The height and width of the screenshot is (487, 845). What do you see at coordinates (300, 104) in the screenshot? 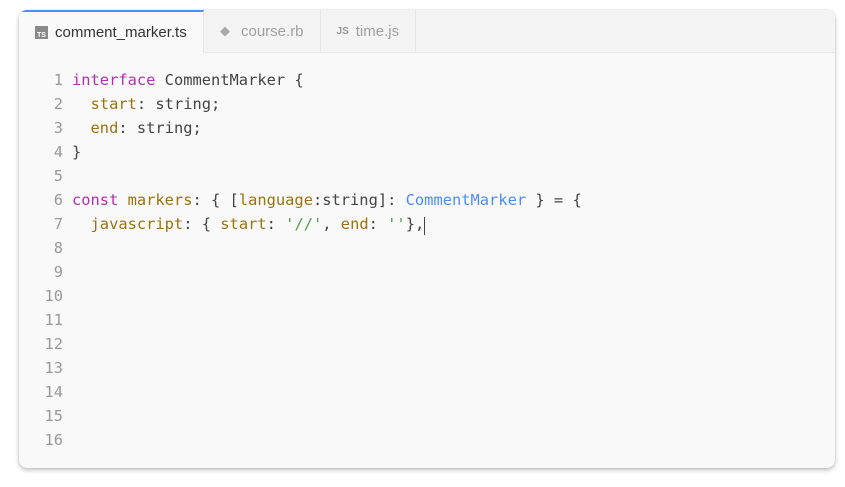
I see `code-line: 2 start: string;` at bounding box center [300, 104].